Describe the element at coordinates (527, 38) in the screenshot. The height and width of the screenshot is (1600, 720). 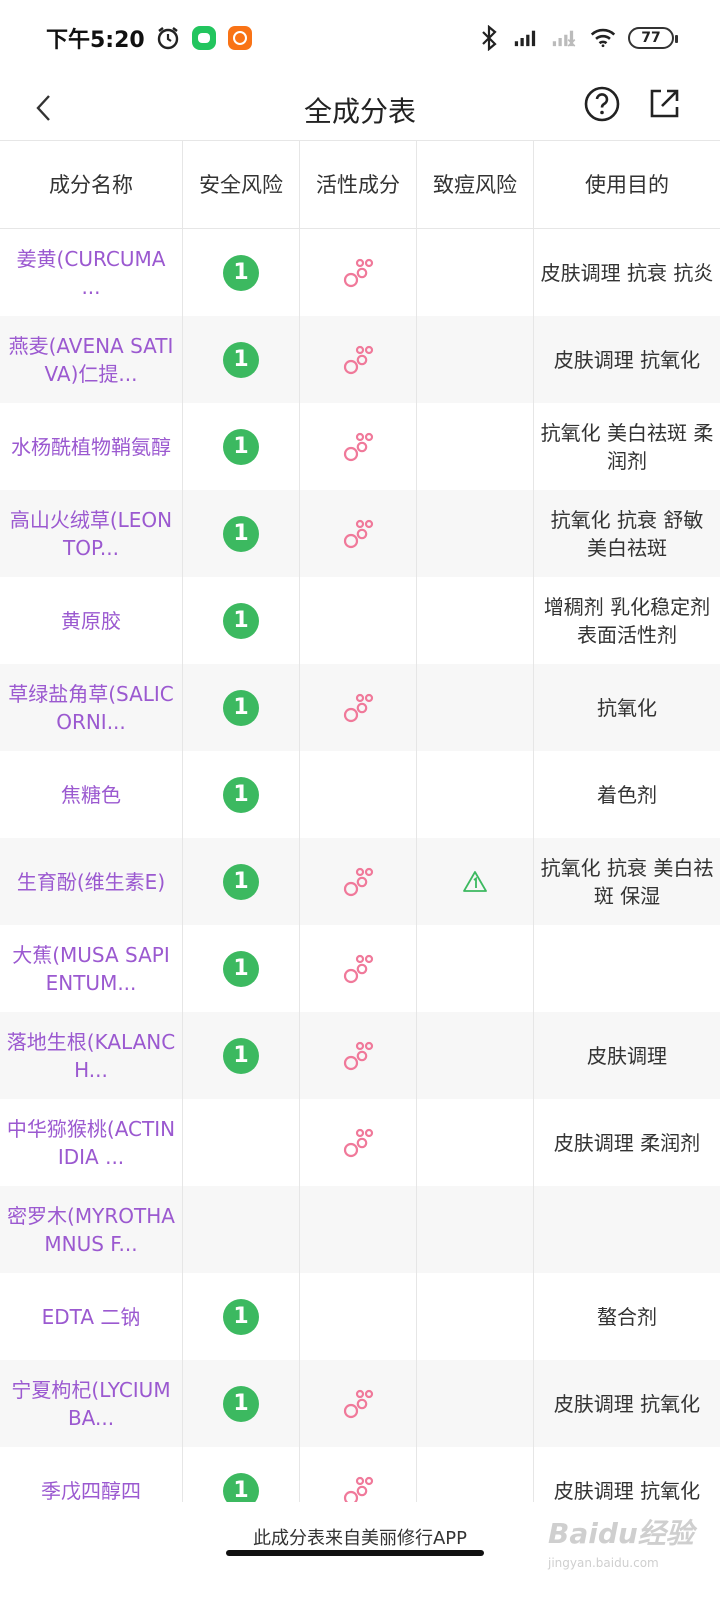
I see `signal-icon` at that location.